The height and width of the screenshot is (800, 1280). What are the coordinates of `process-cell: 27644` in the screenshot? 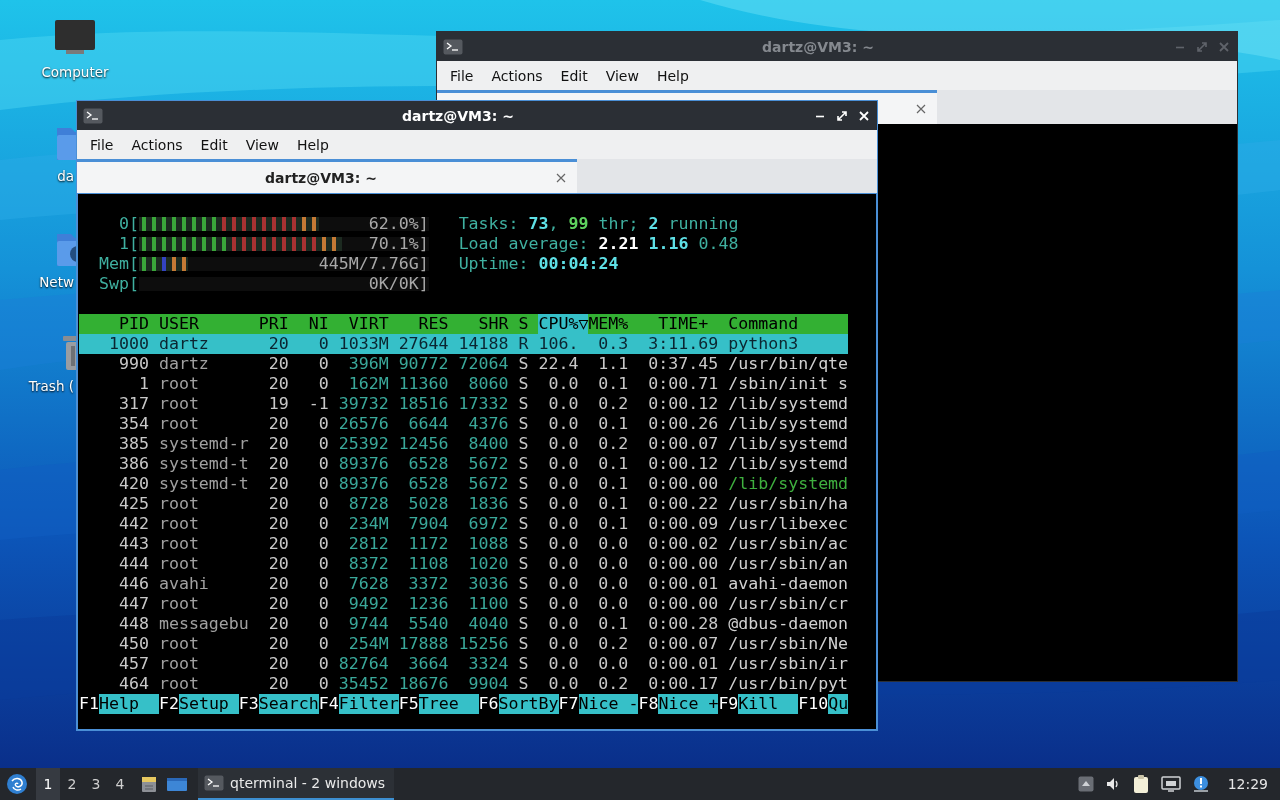 It's located at (423, 344).